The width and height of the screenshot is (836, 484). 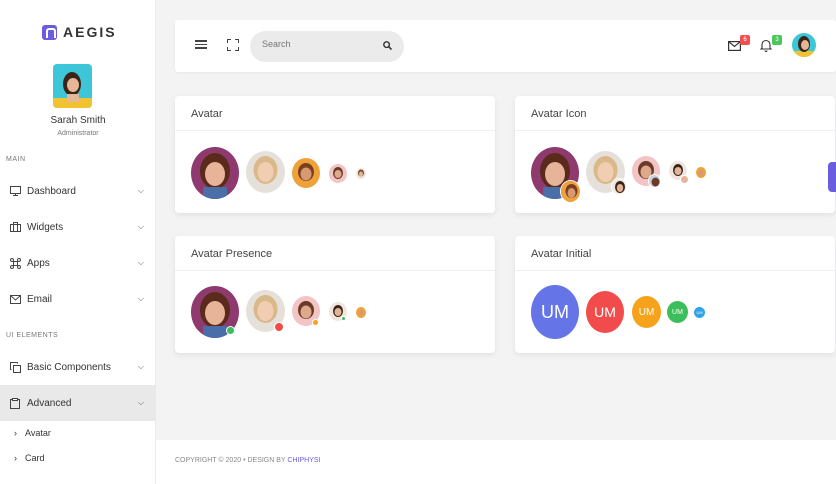 What do you see at coordinates (15, 227) in the screenshot?
I see `briefcase-icon` at bounding box center [15, 227].